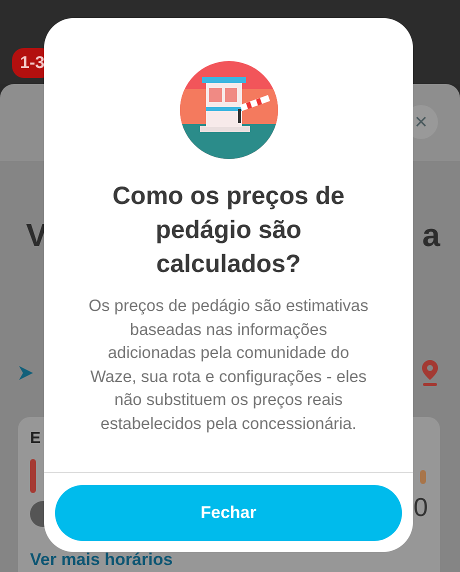 The image size is (460, 572). I want to click on dialog-title: Como os preços de pedágio são calculados?, so click(229, 230).